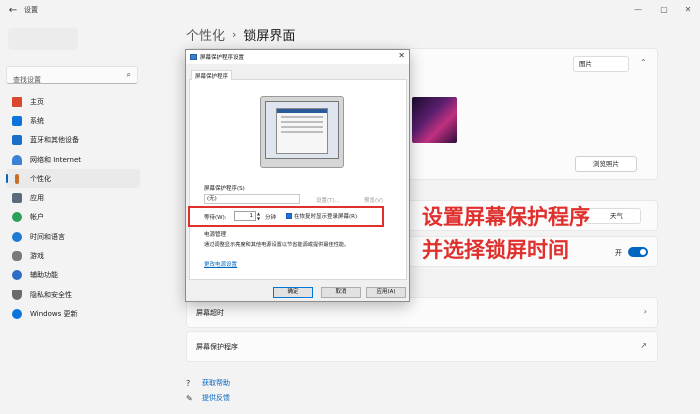 This screenshot has height=414, width=700. I want to click on update-icon, so click(17, 313).